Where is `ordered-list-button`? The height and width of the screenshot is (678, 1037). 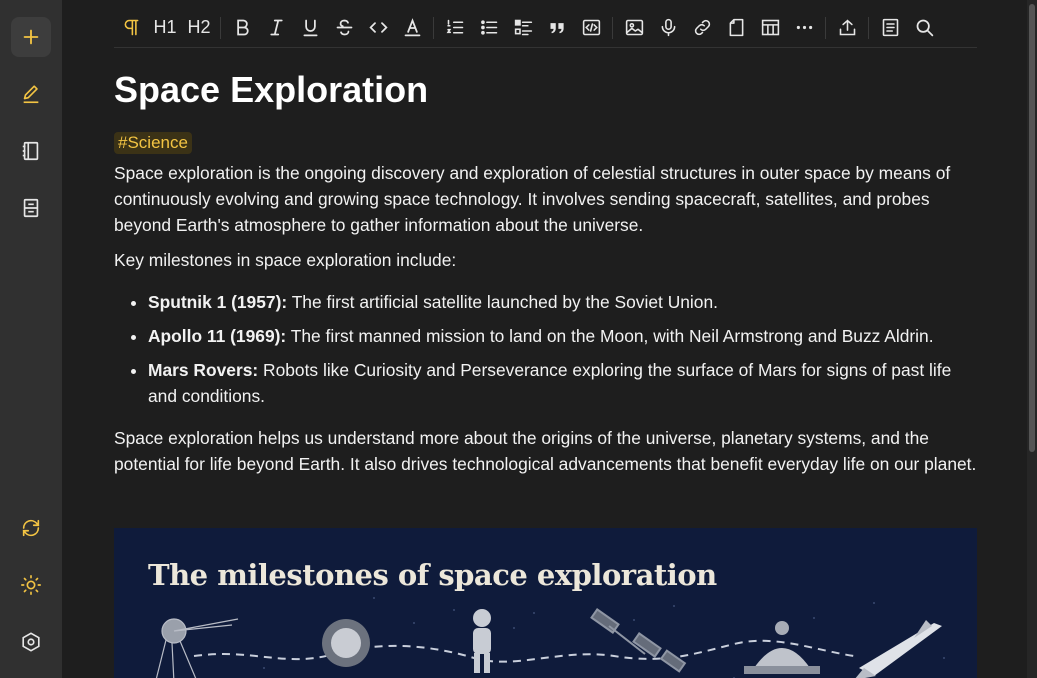 ordered-list-button is located at coordinates (455, 28).